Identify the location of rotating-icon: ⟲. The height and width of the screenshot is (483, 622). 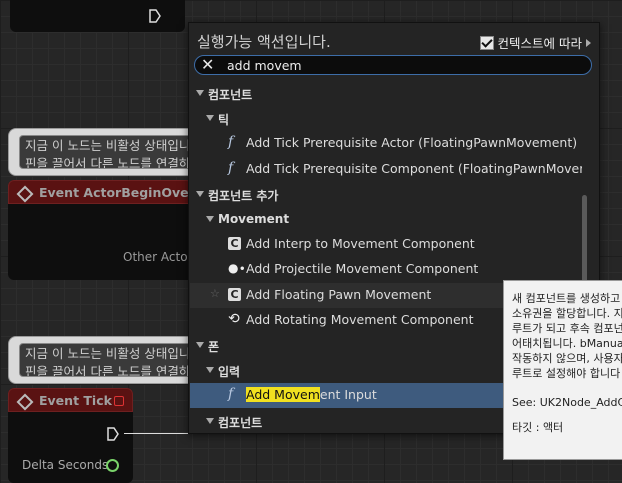
(234, 318).